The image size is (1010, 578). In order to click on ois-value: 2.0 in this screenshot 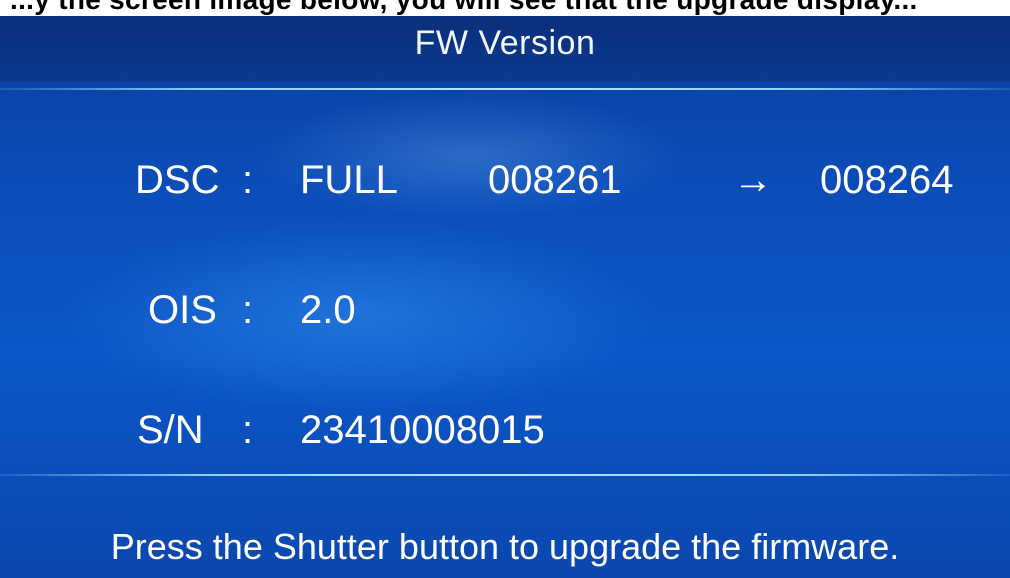, I will do `click(328, 310)`.